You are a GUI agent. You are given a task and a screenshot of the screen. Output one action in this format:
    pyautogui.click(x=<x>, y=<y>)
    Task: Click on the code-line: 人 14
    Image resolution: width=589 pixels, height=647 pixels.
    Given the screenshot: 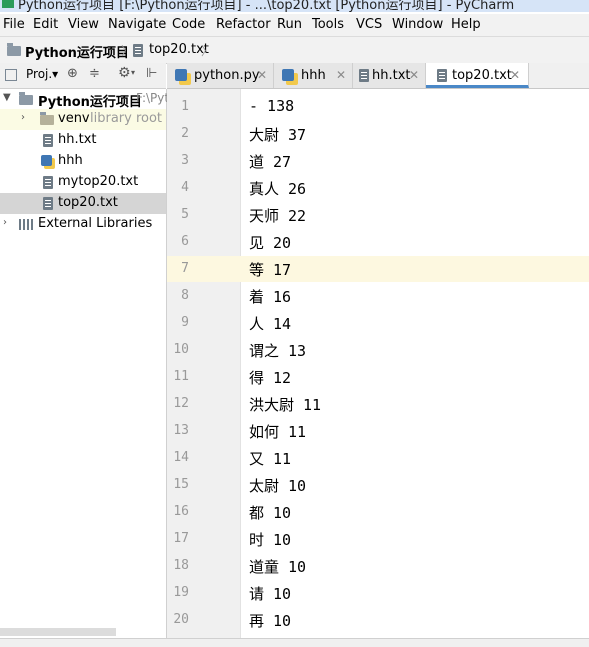 What is the action you would take?
    pyautogui.click(x=270, y=323)
    